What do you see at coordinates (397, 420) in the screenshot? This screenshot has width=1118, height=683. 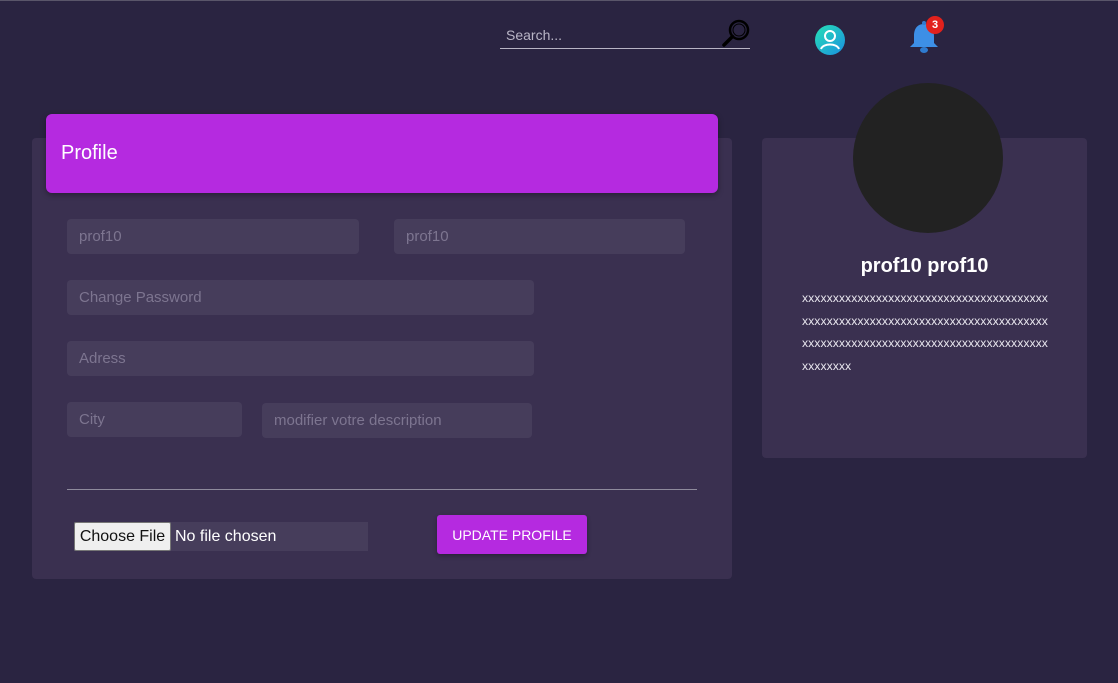 I see `description-field` at bounding box center [397, 420].